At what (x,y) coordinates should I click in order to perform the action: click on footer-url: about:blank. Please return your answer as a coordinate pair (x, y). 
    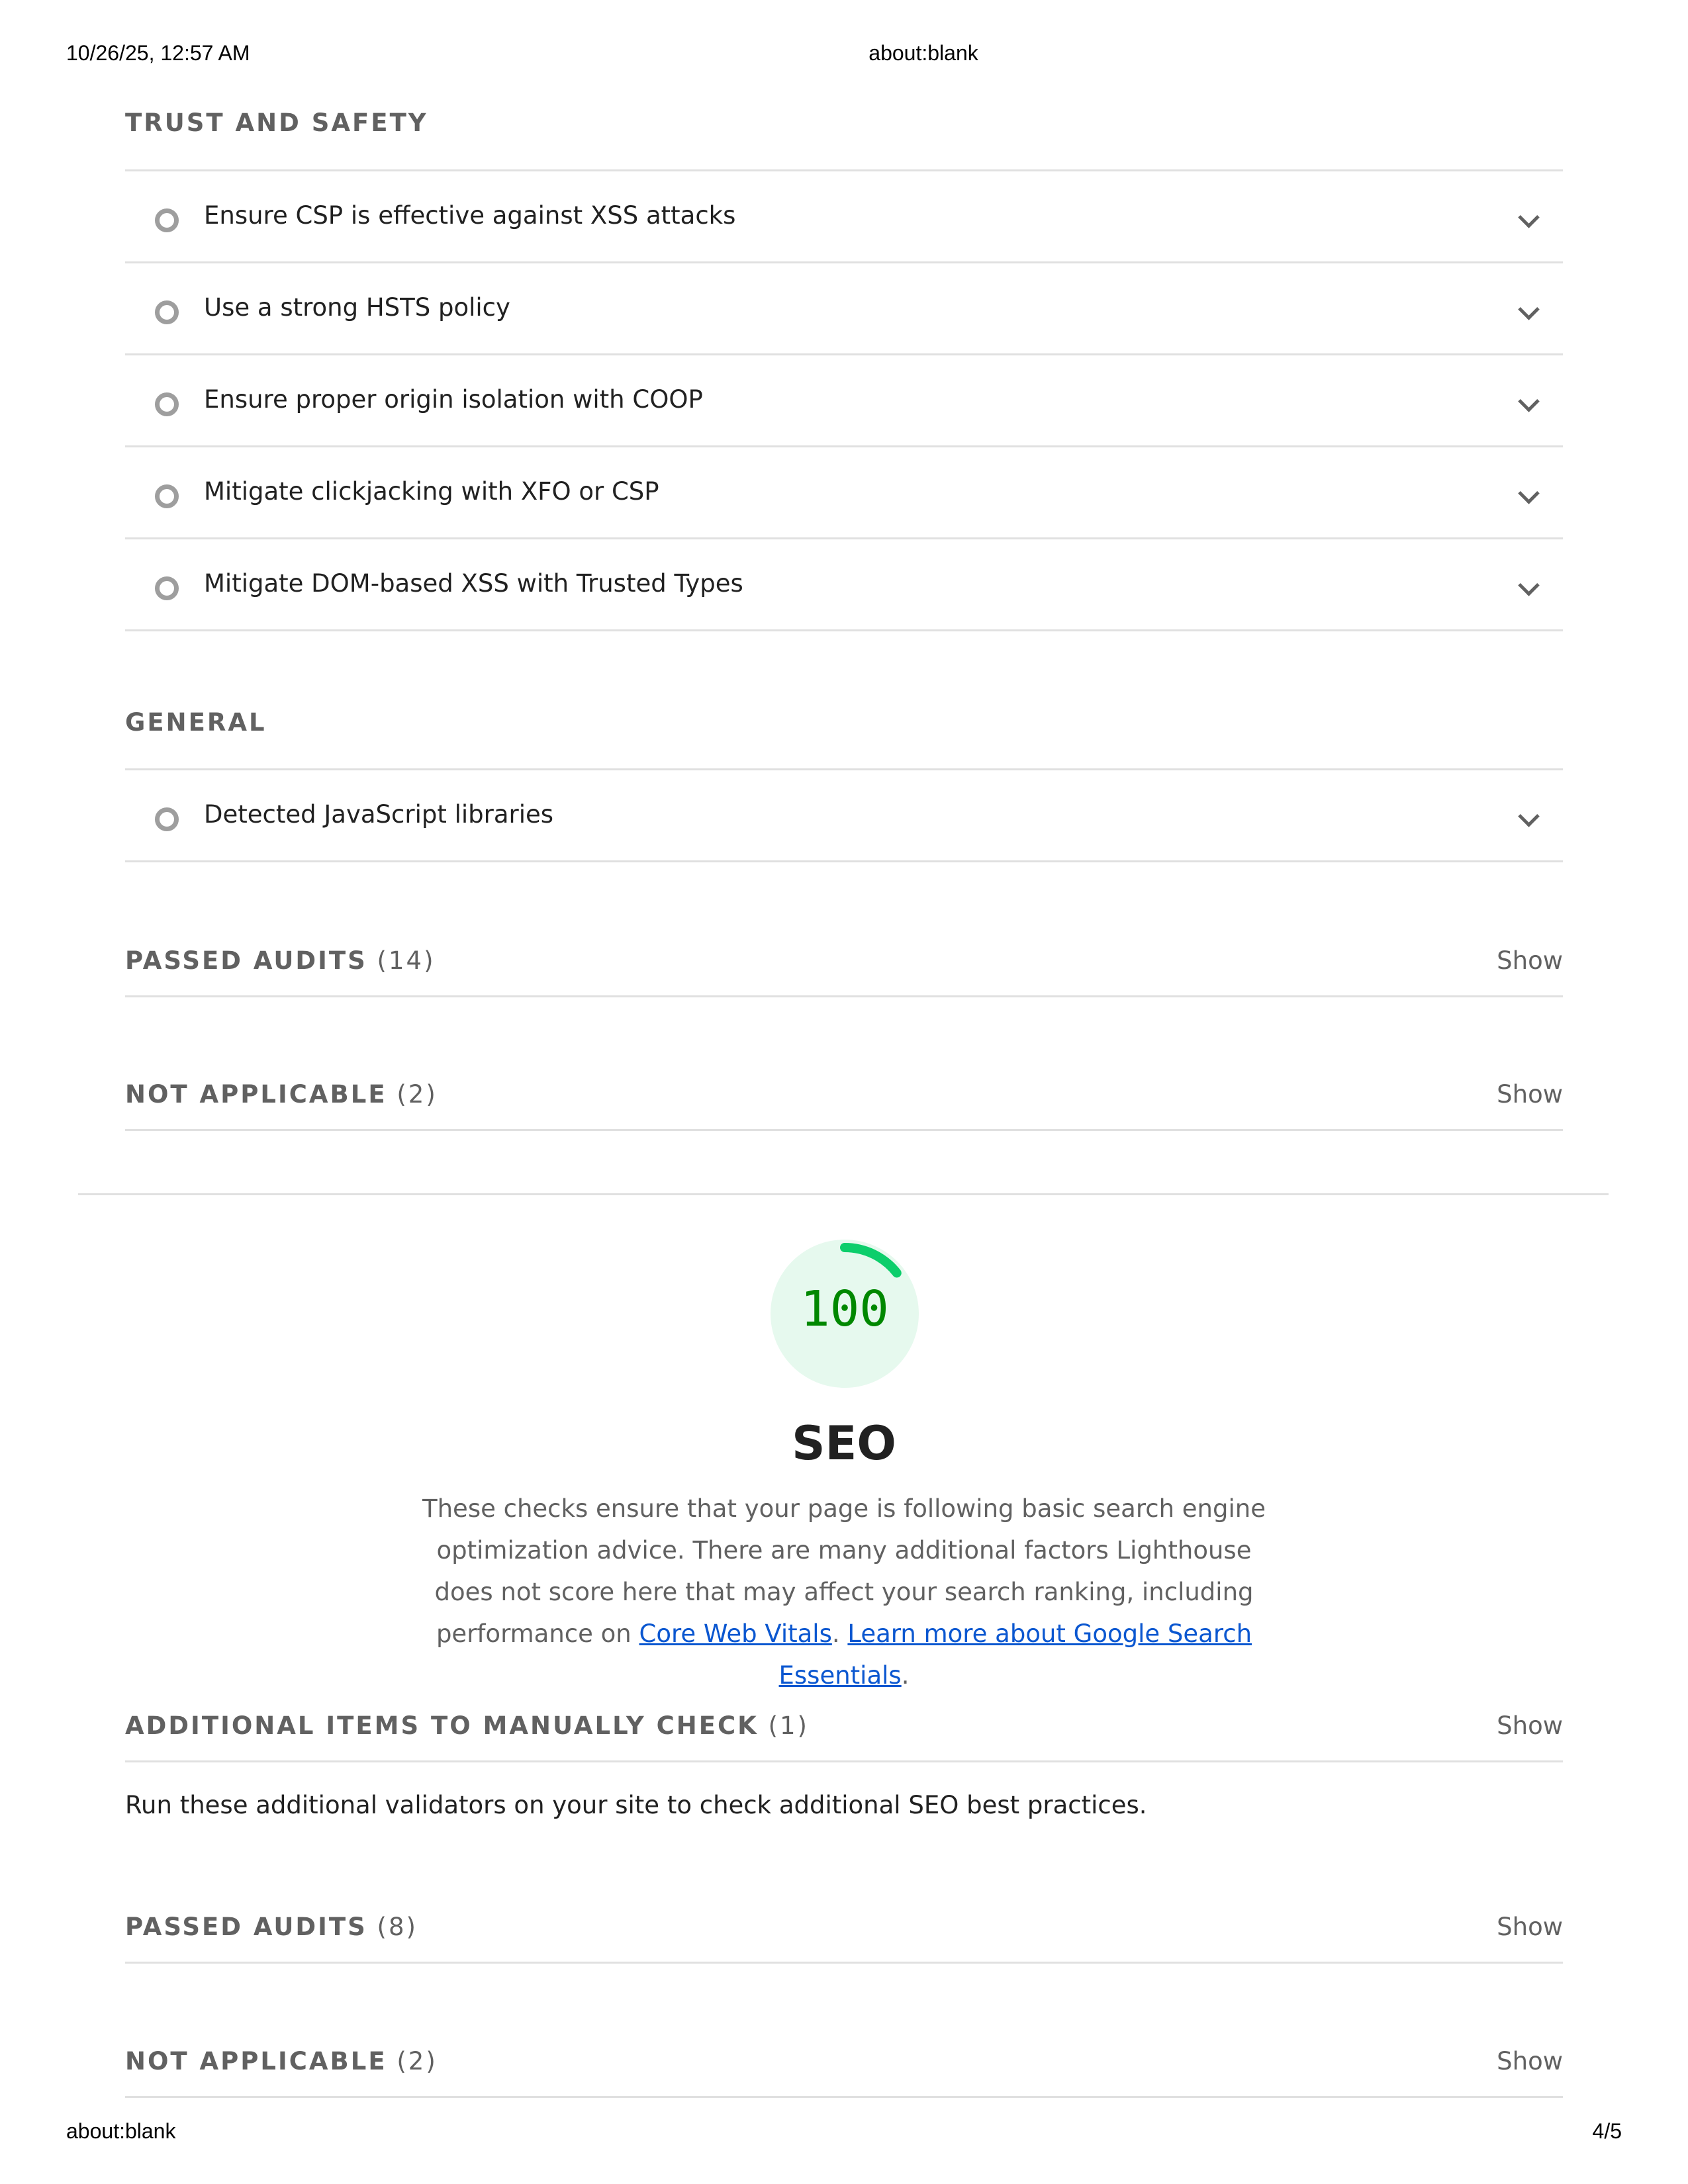
    Looking at the image, I should click on (121, 2131).